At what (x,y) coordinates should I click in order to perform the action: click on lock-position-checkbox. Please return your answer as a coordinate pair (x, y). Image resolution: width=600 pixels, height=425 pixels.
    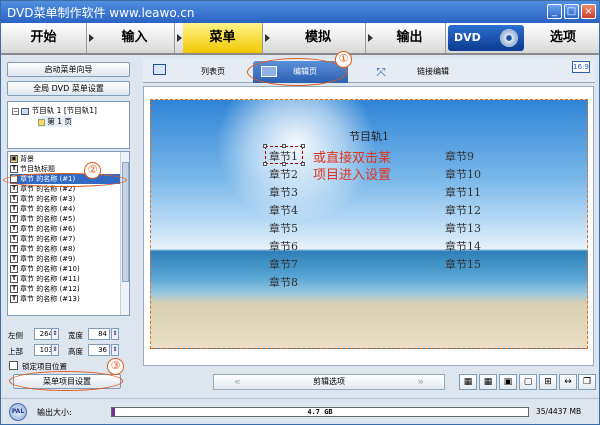
    Looking at the image, I should click on (13, 365).